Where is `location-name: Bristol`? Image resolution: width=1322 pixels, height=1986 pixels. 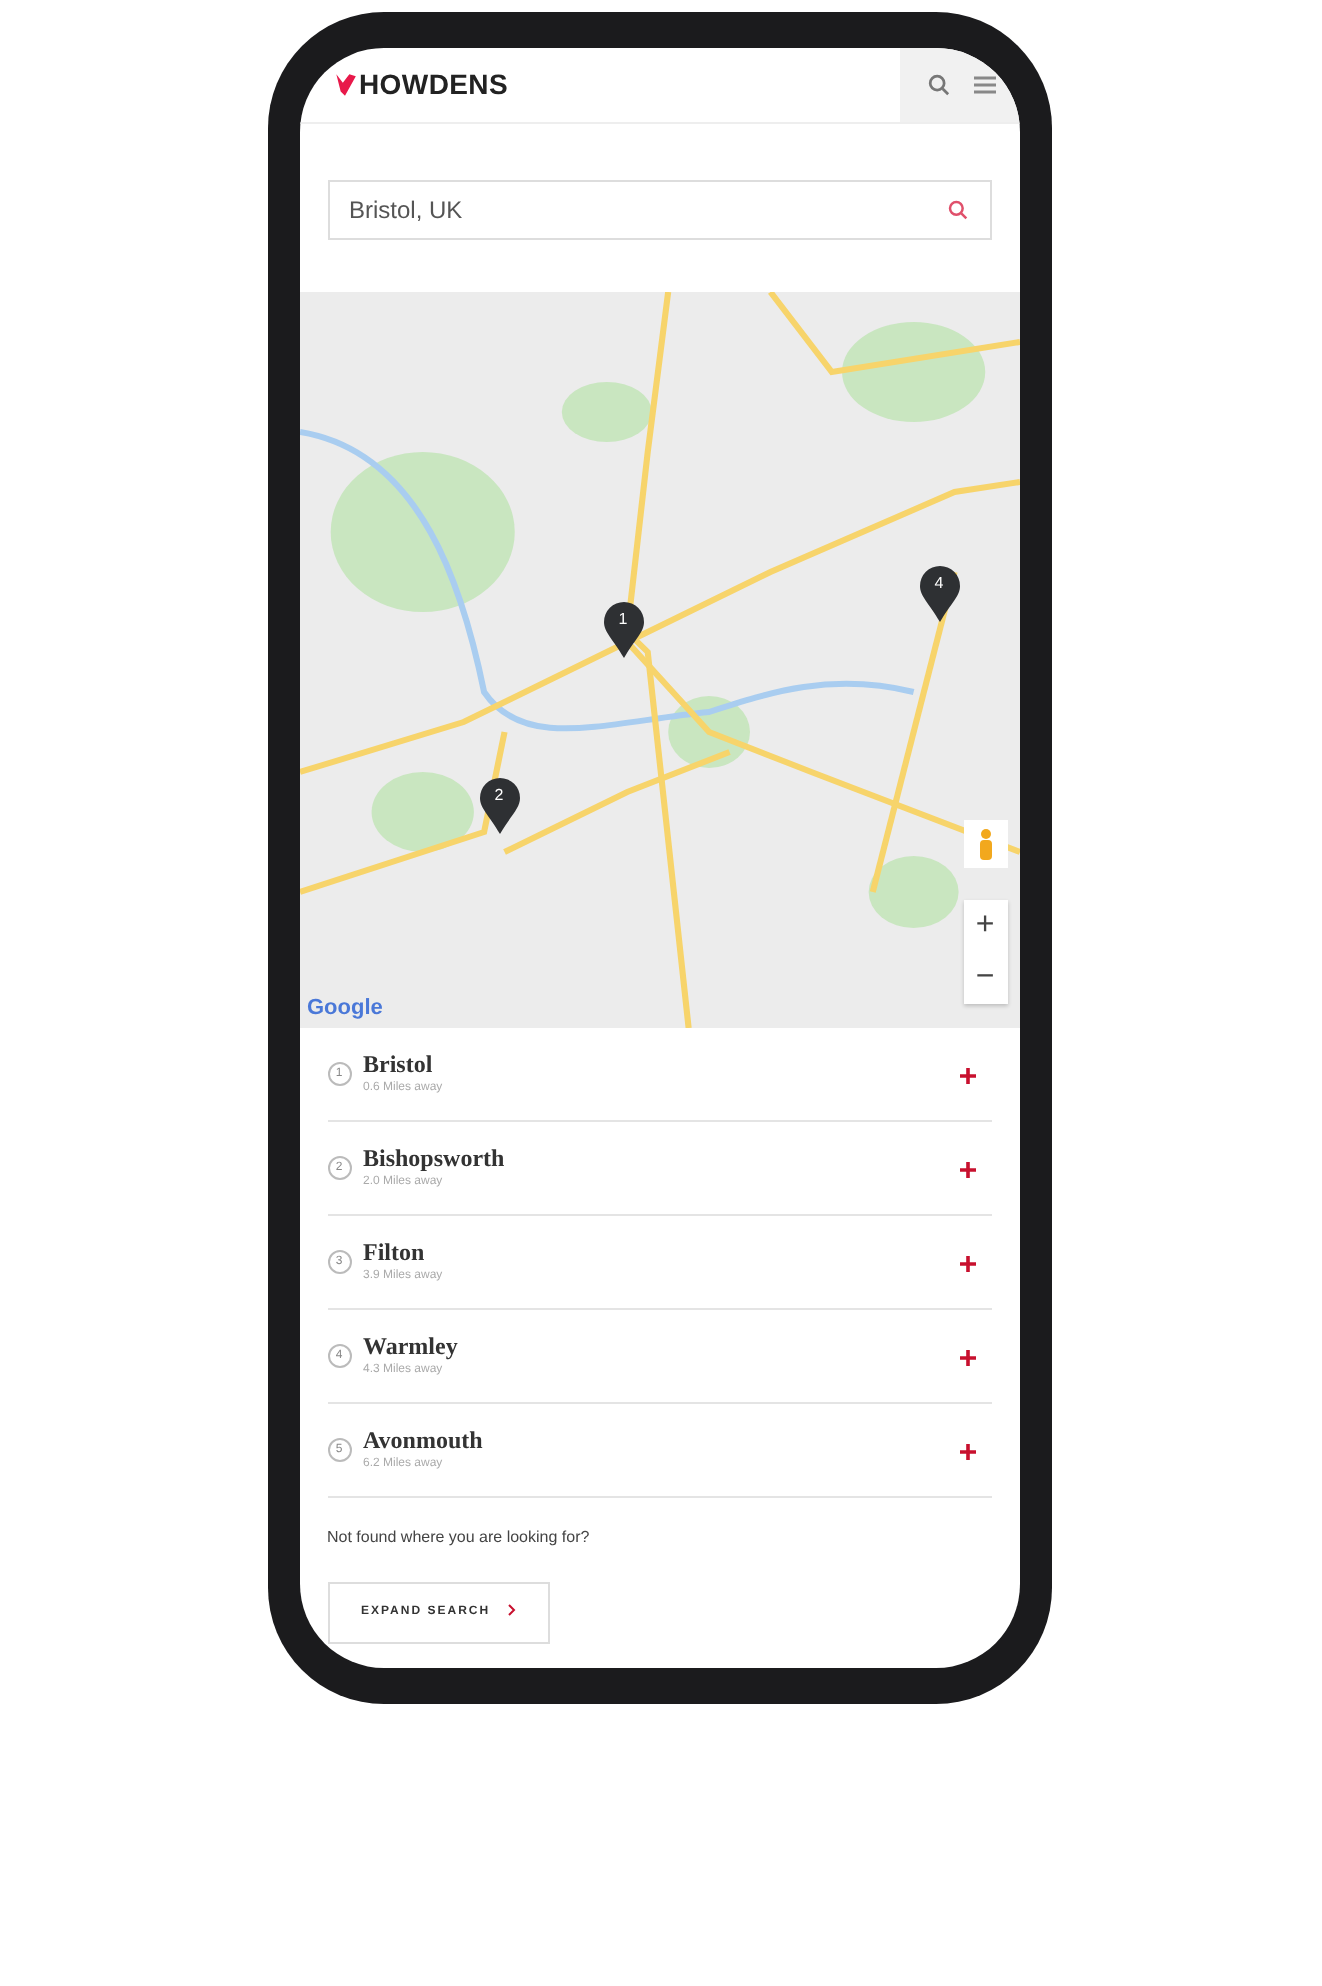 location-name: Bristol is located at coordinates (399, 1065).